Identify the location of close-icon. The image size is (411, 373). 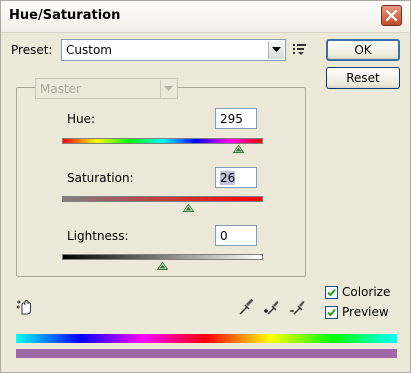
(391, 15).